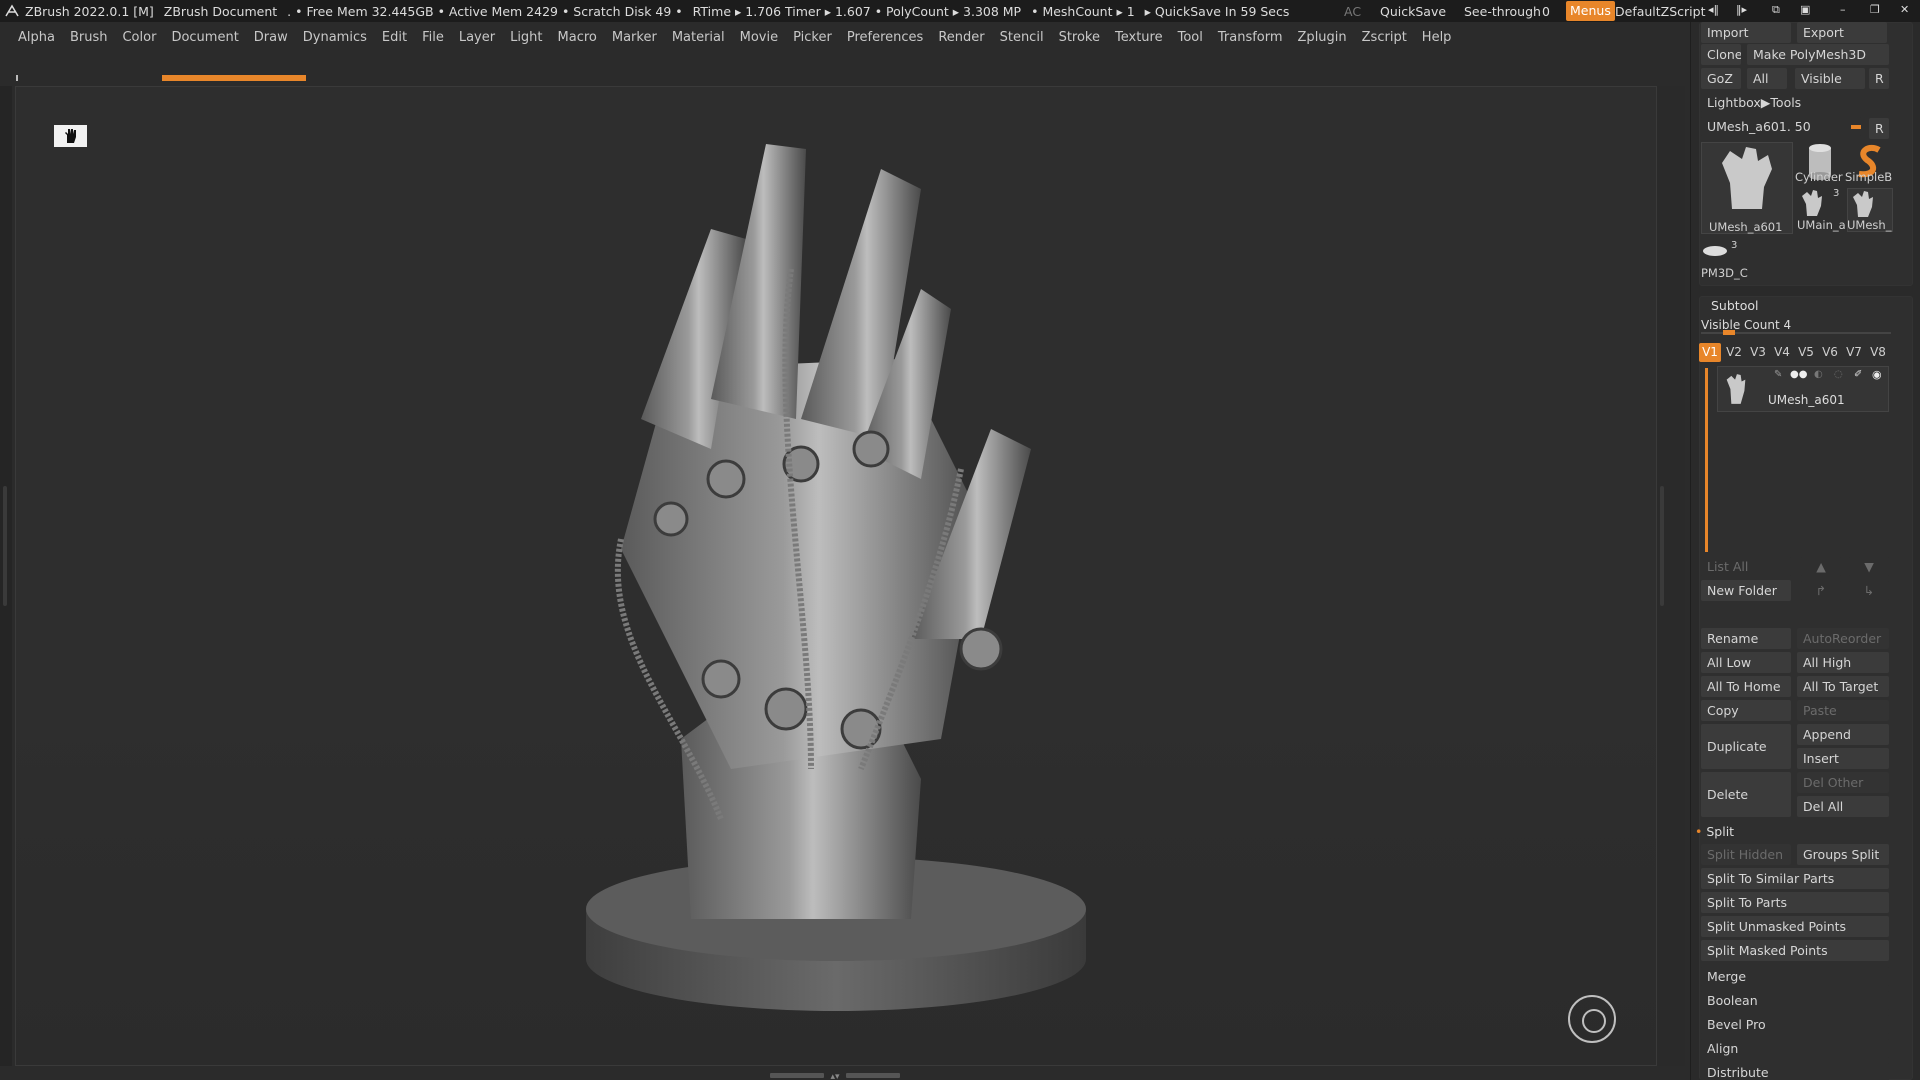 The width and height of the screenshot is (1920, 1080). What do you see at coordinates (1746, 746) in the screenshot?
I see `duplicate-button: Duplicate` at bounding box center [1746, 746].